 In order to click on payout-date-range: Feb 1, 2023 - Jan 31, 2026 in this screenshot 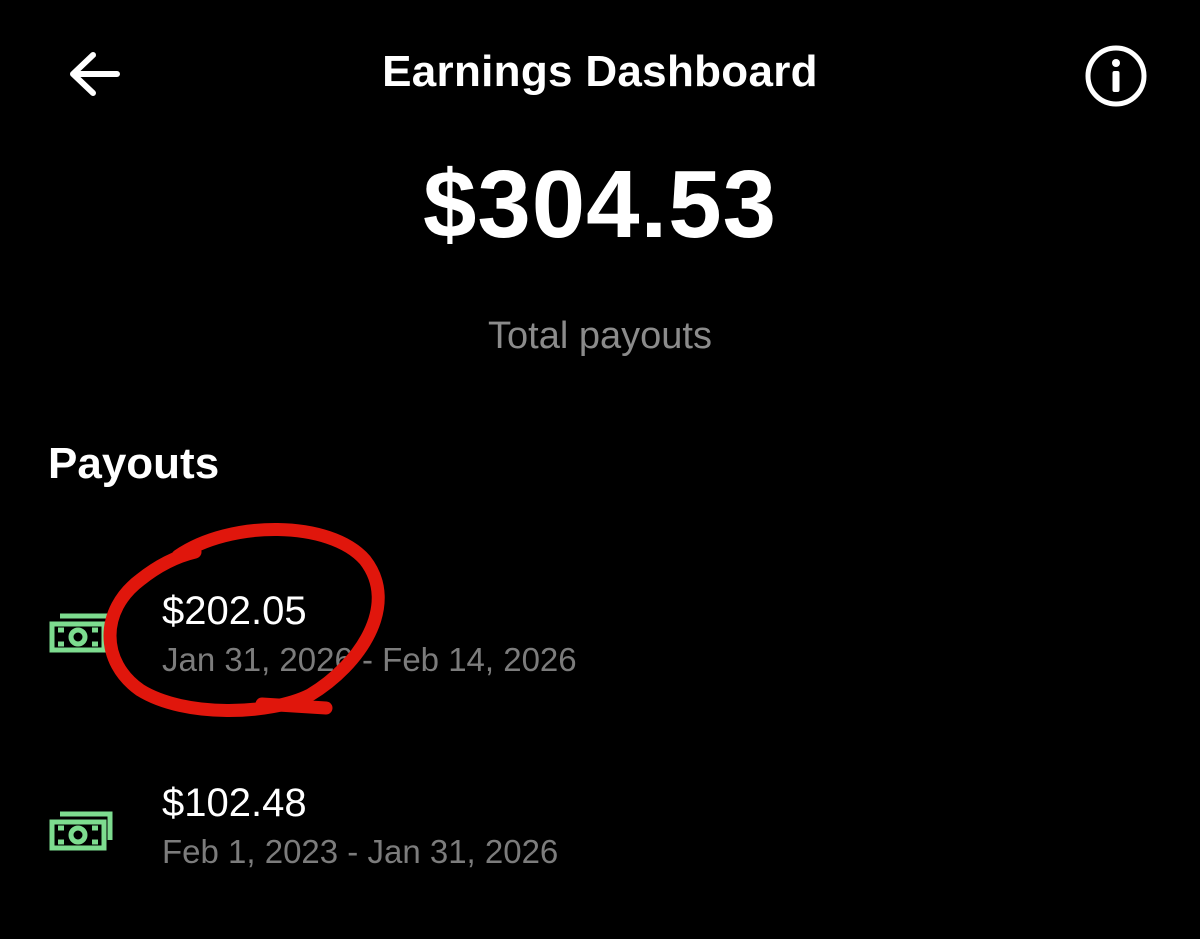, I will do `click(360, 851)`.